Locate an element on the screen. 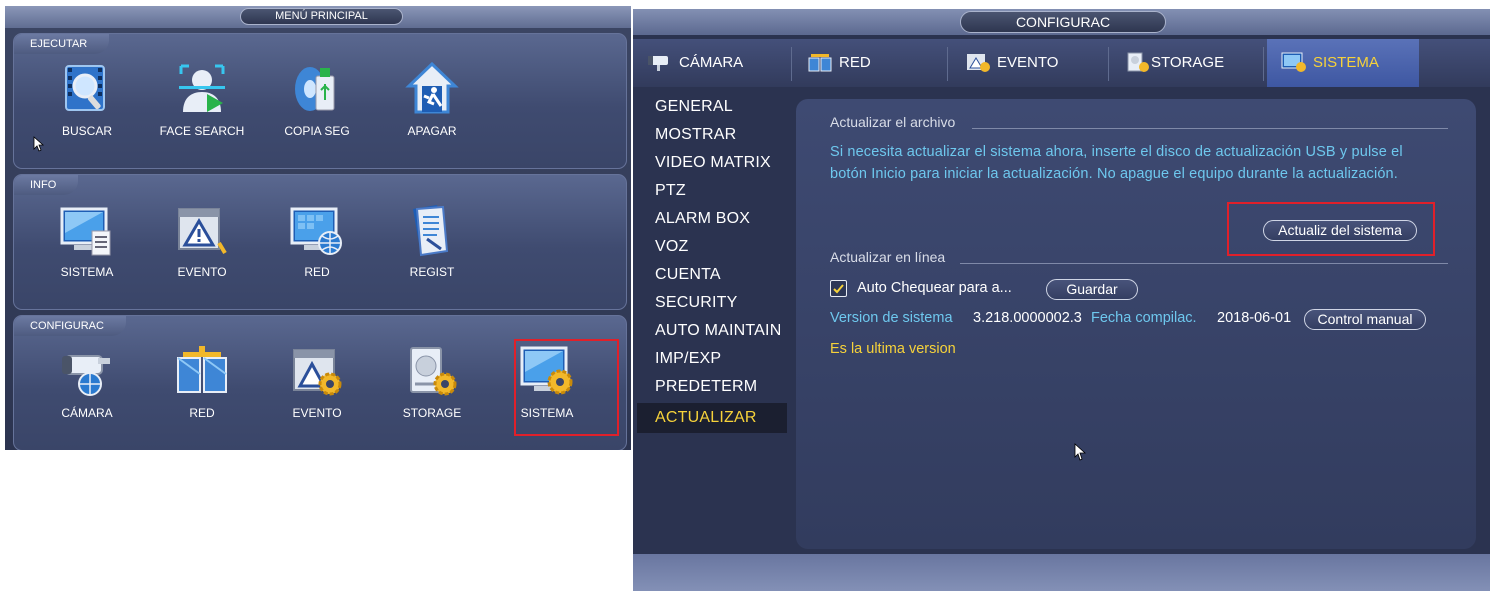  build-date-label: Fecha compilac. is located at coordinates (1144, 318).